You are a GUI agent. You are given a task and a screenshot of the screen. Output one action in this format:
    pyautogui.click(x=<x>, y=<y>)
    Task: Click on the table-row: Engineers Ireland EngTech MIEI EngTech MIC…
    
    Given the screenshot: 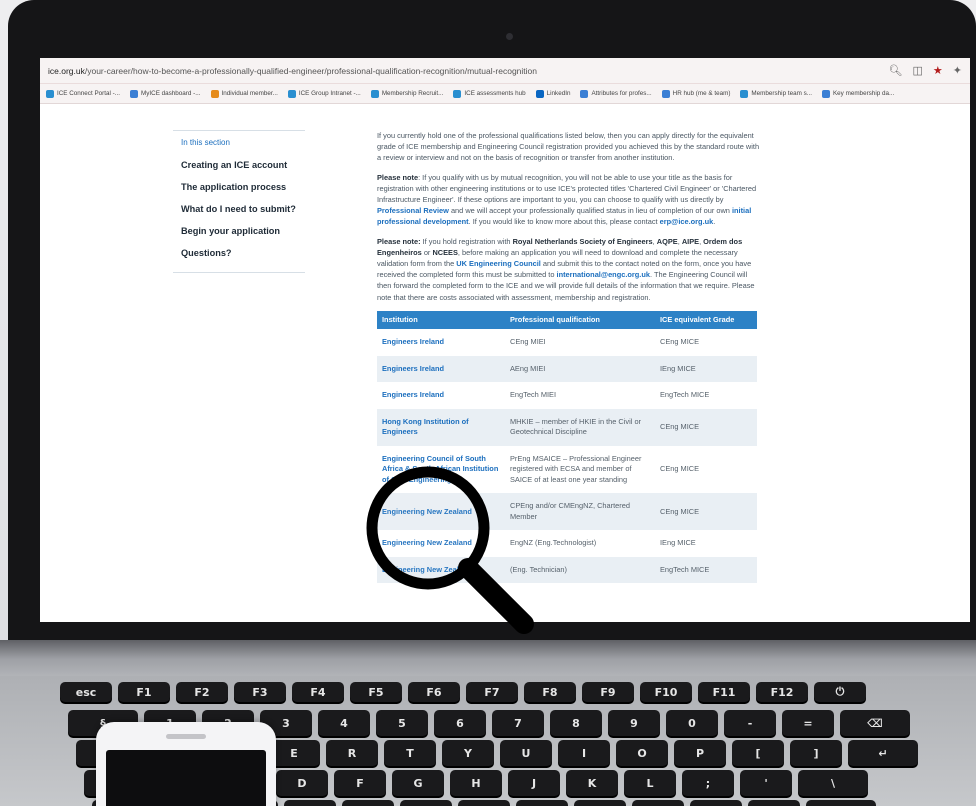 What is the action you would take?
    pyautogui.click(x=567, y=395)
    